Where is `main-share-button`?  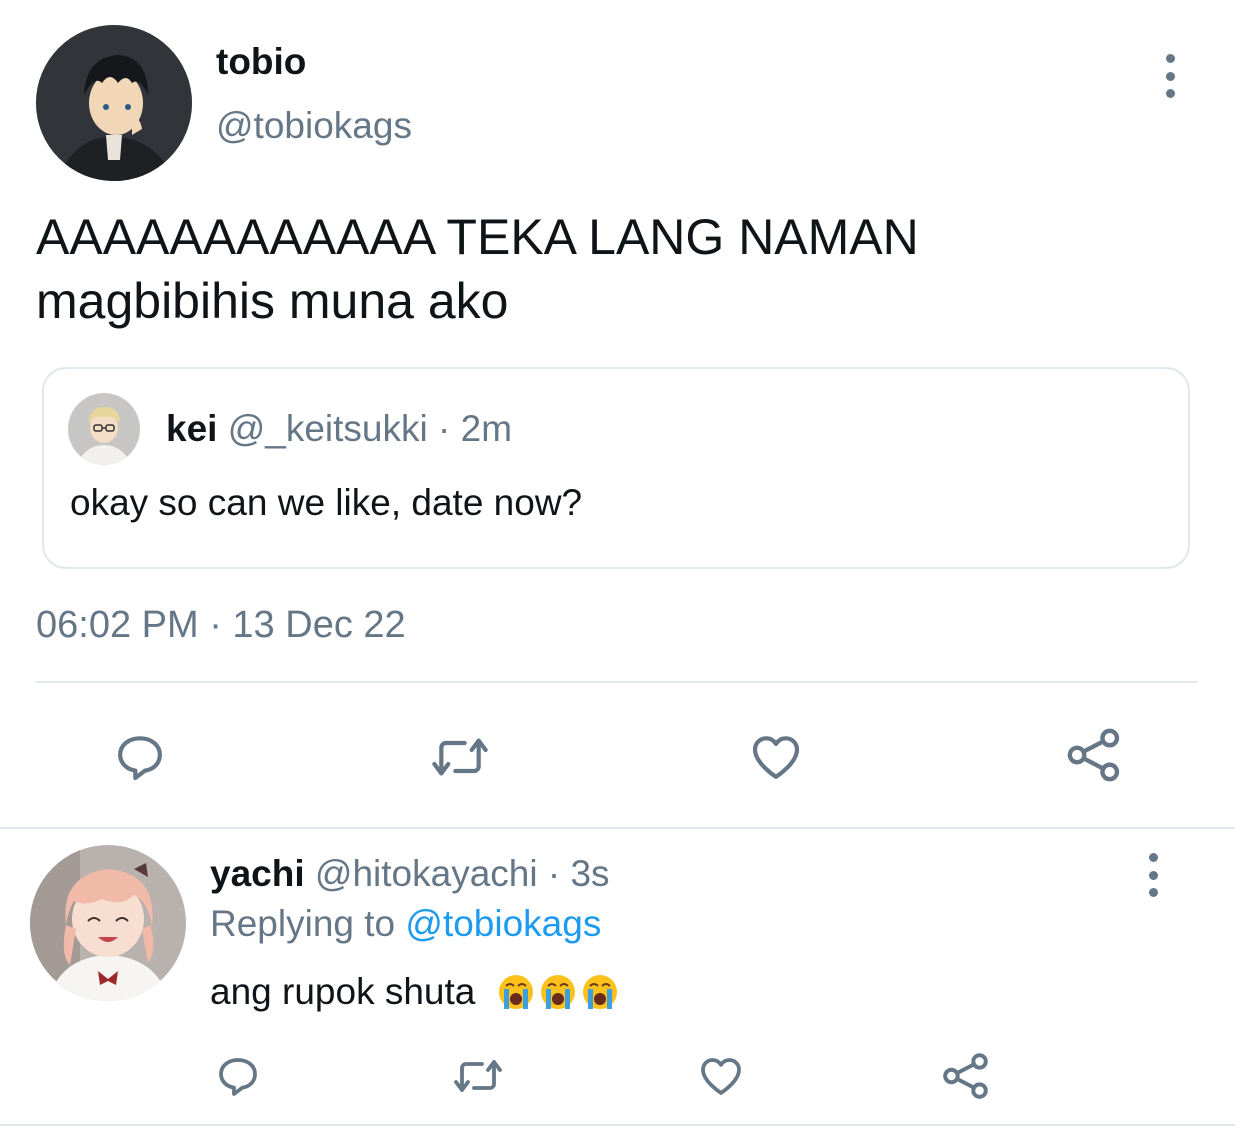 main-share-button is located at coordinates (1094, 755).